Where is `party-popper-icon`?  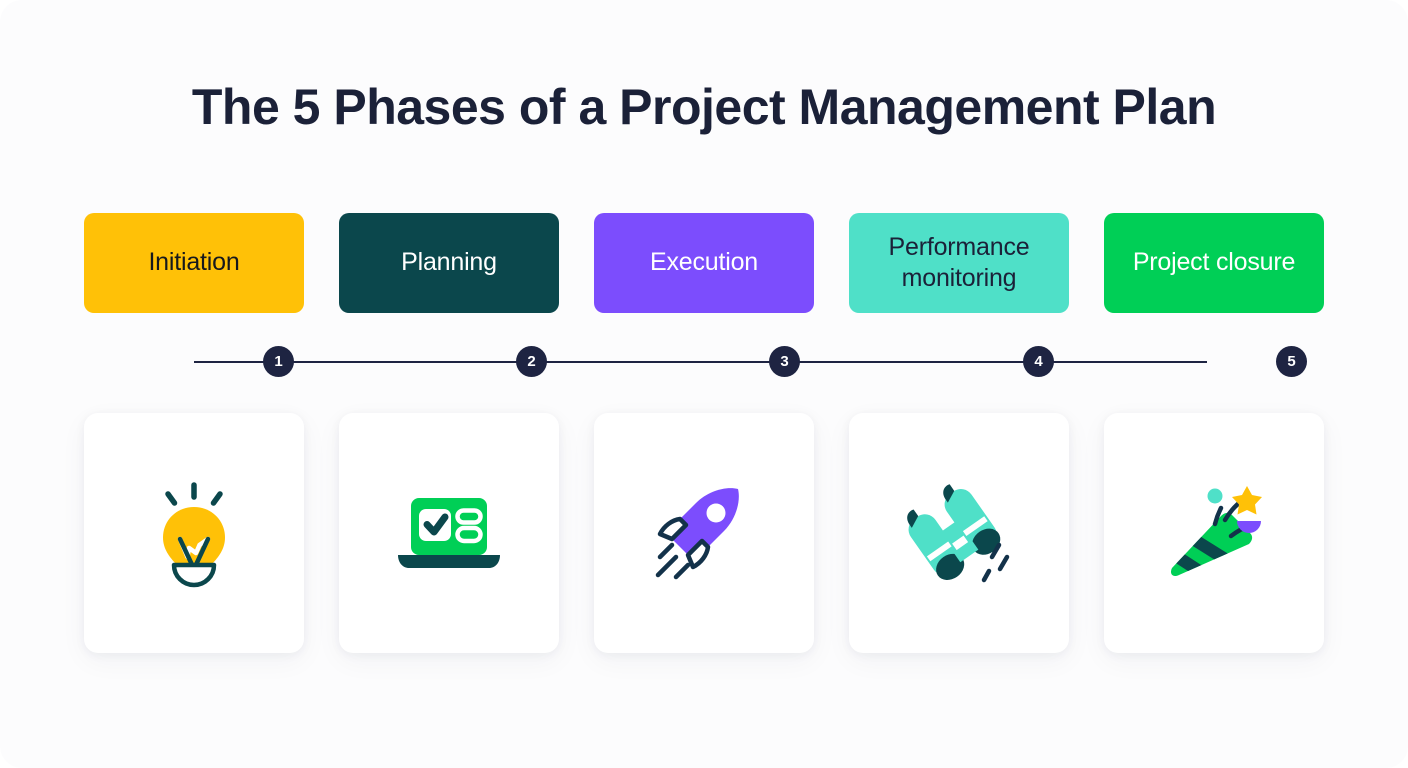 party-popper-icon is located at coordinates (1214, 533).